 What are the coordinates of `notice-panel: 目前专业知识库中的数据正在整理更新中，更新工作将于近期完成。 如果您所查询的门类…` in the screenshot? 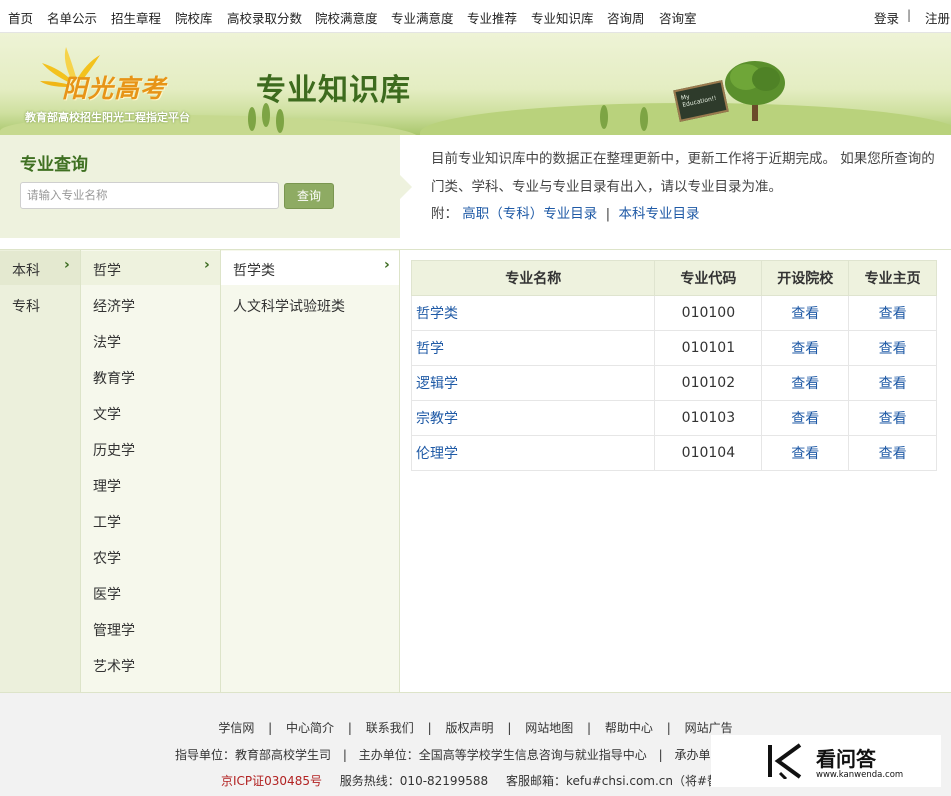 It's located at (675, 186).